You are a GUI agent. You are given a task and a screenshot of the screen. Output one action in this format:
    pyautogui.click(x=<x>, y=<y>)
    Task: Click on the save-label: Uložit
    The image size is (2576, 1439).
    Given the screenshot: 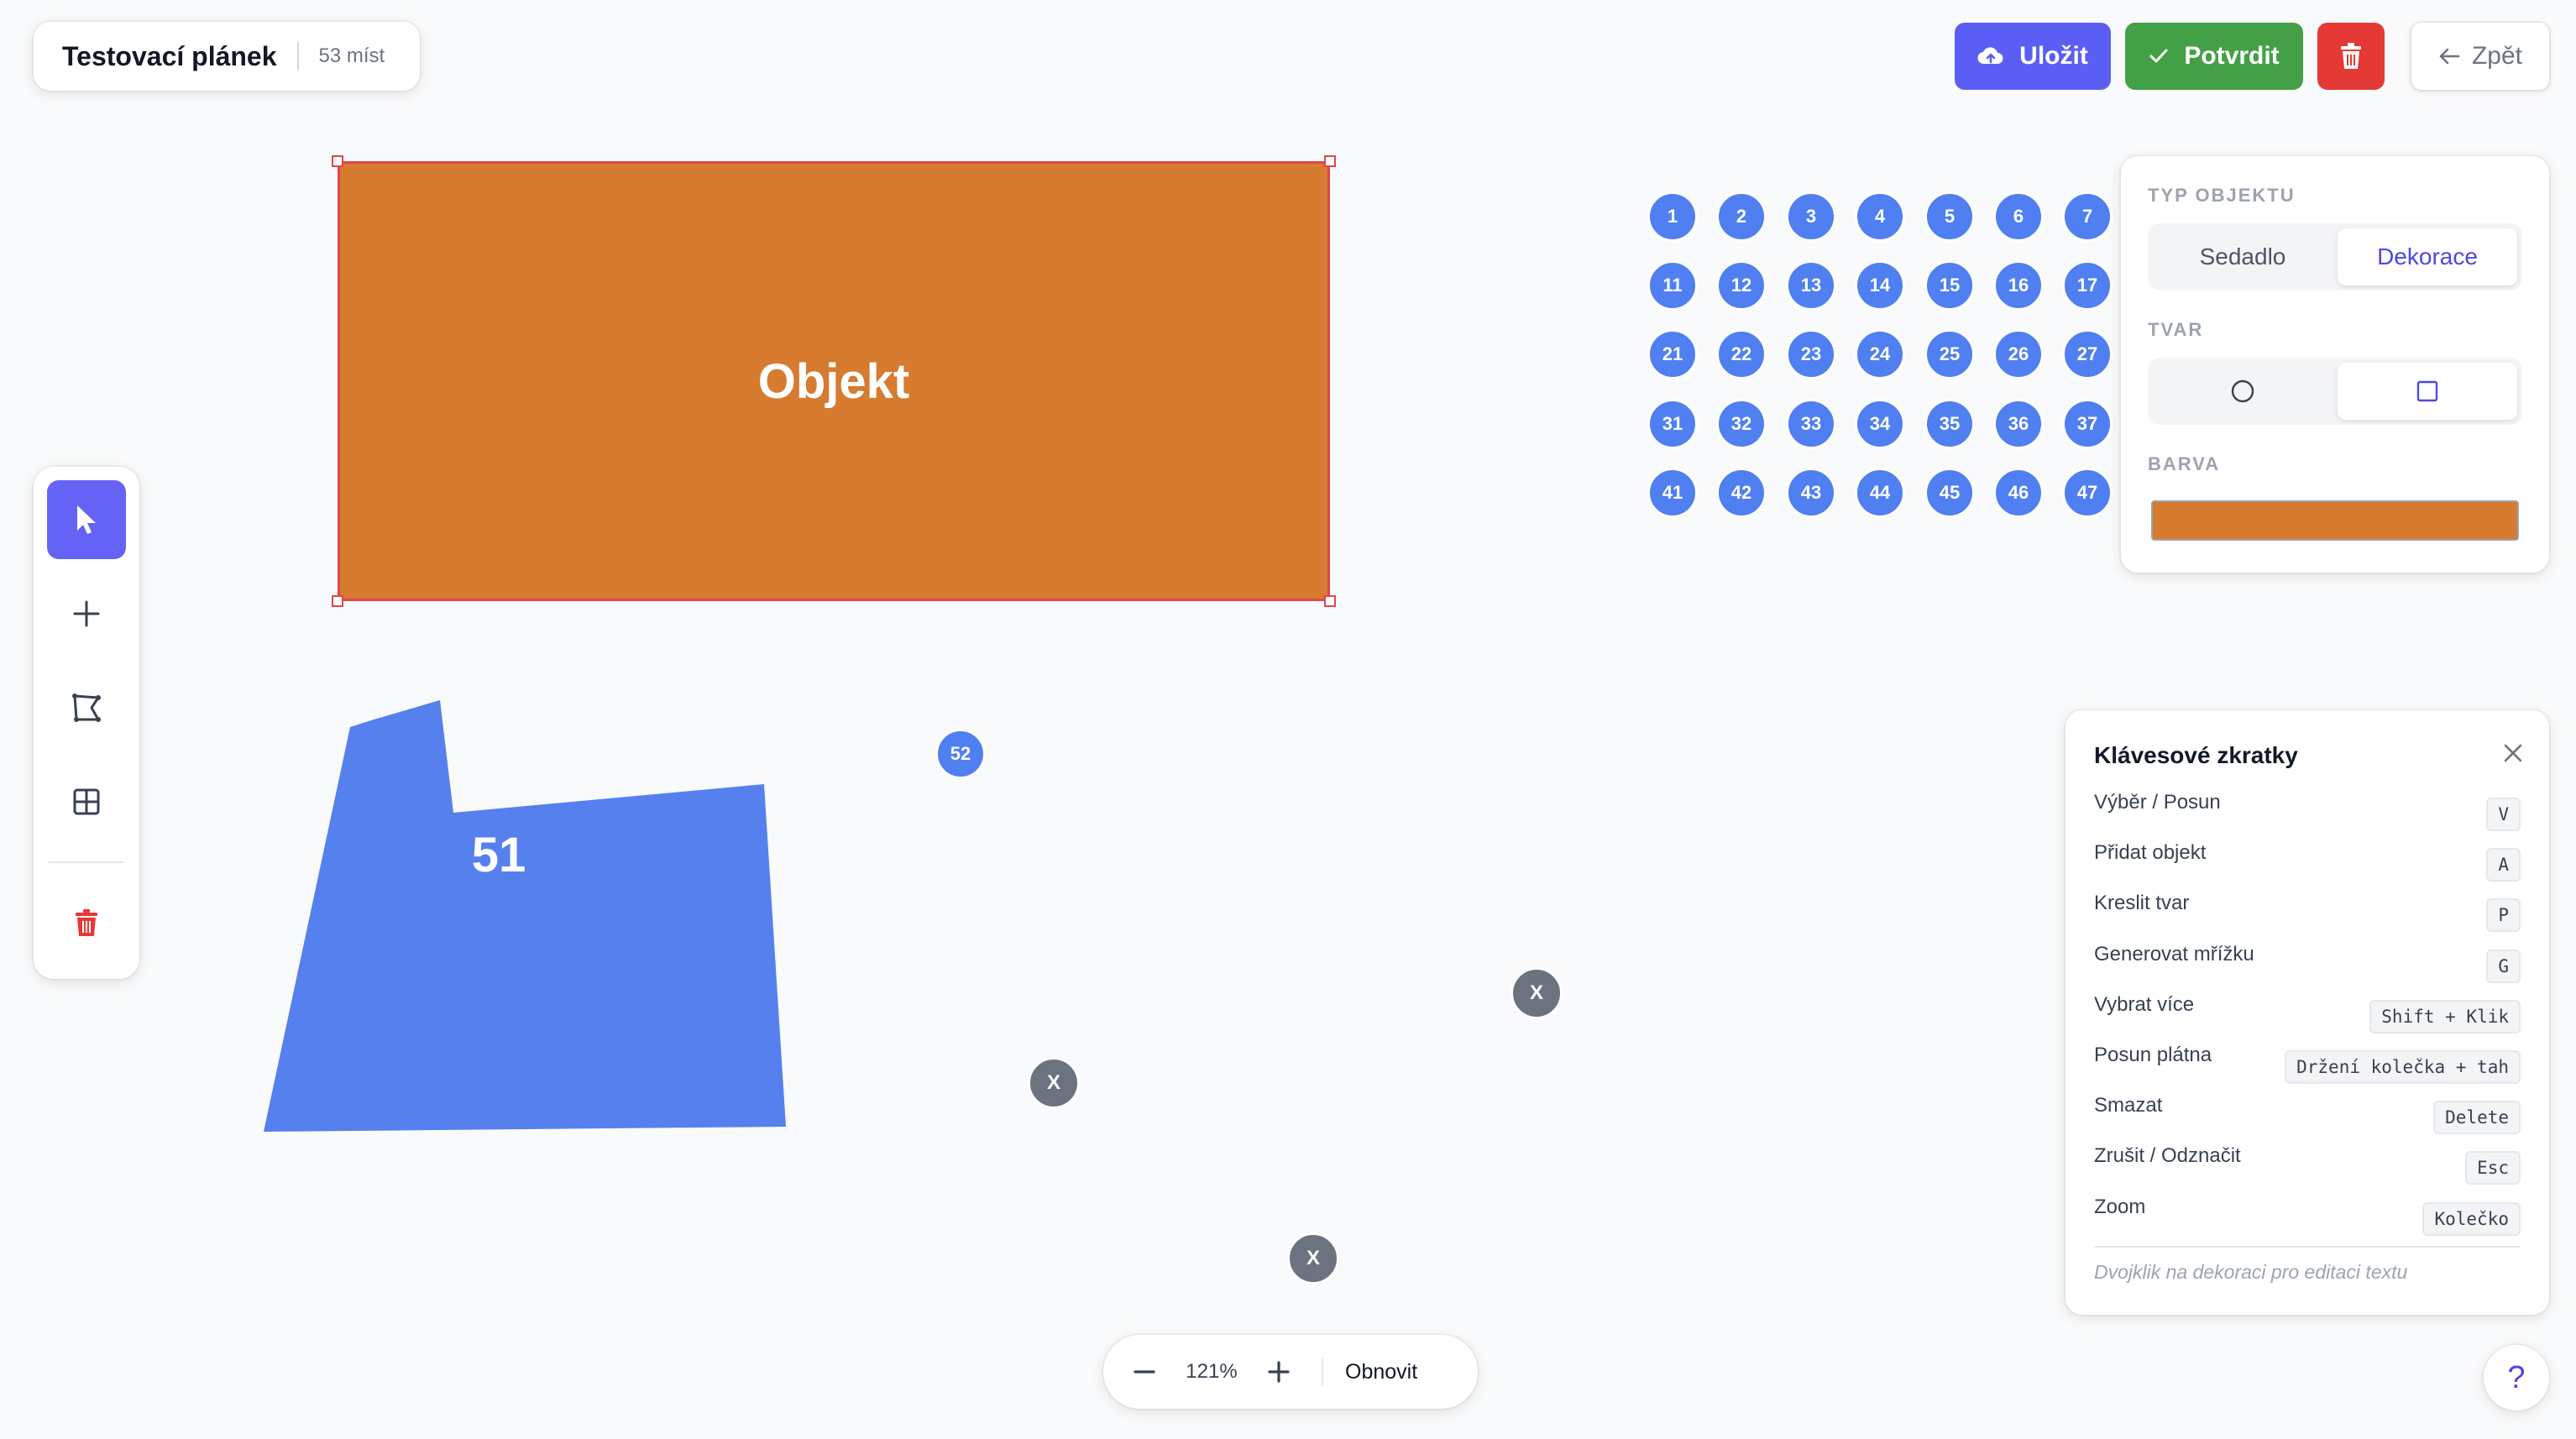 What is the action you would take?
    pyautogui.click(x=2053, y=56)
    